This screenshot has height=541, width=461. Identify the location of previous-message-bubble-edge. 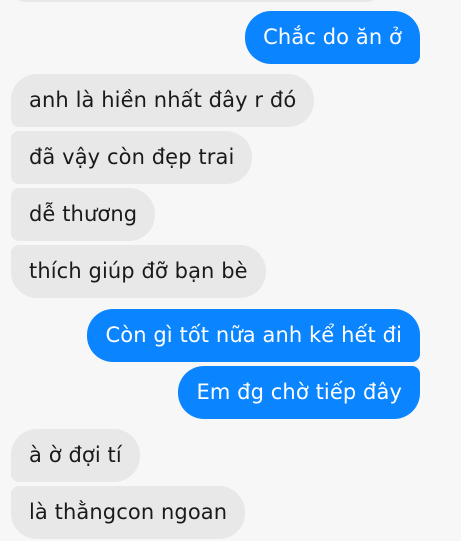
(196, 1).